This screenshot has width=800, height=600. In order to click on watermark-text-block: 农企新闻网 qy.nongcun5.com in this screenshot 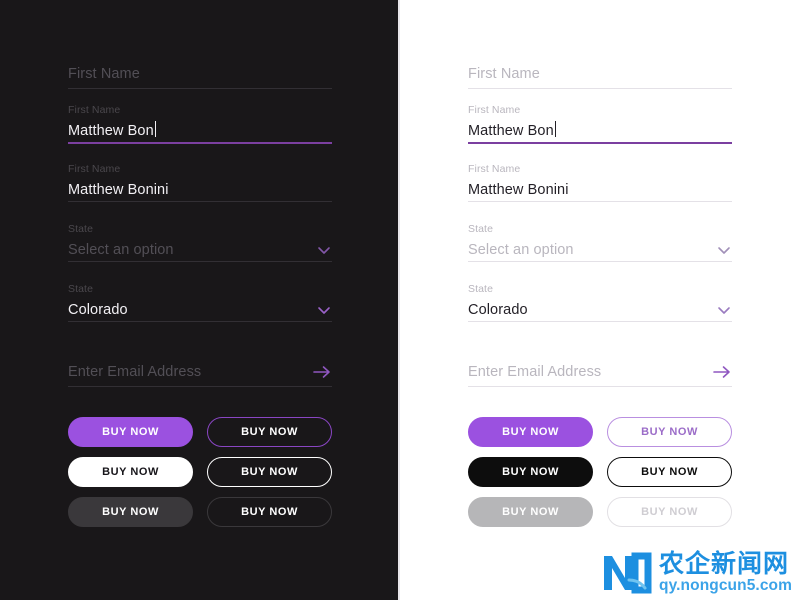, I will do `click(725, 572)`.